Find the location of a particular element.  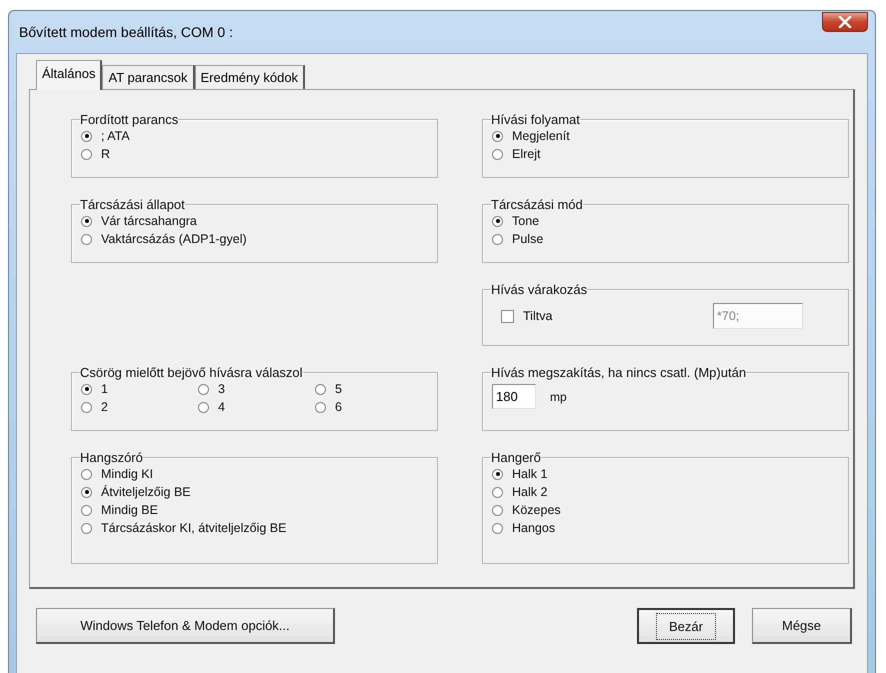

option-label: Halk 1 is located at coordinates (530, 474).